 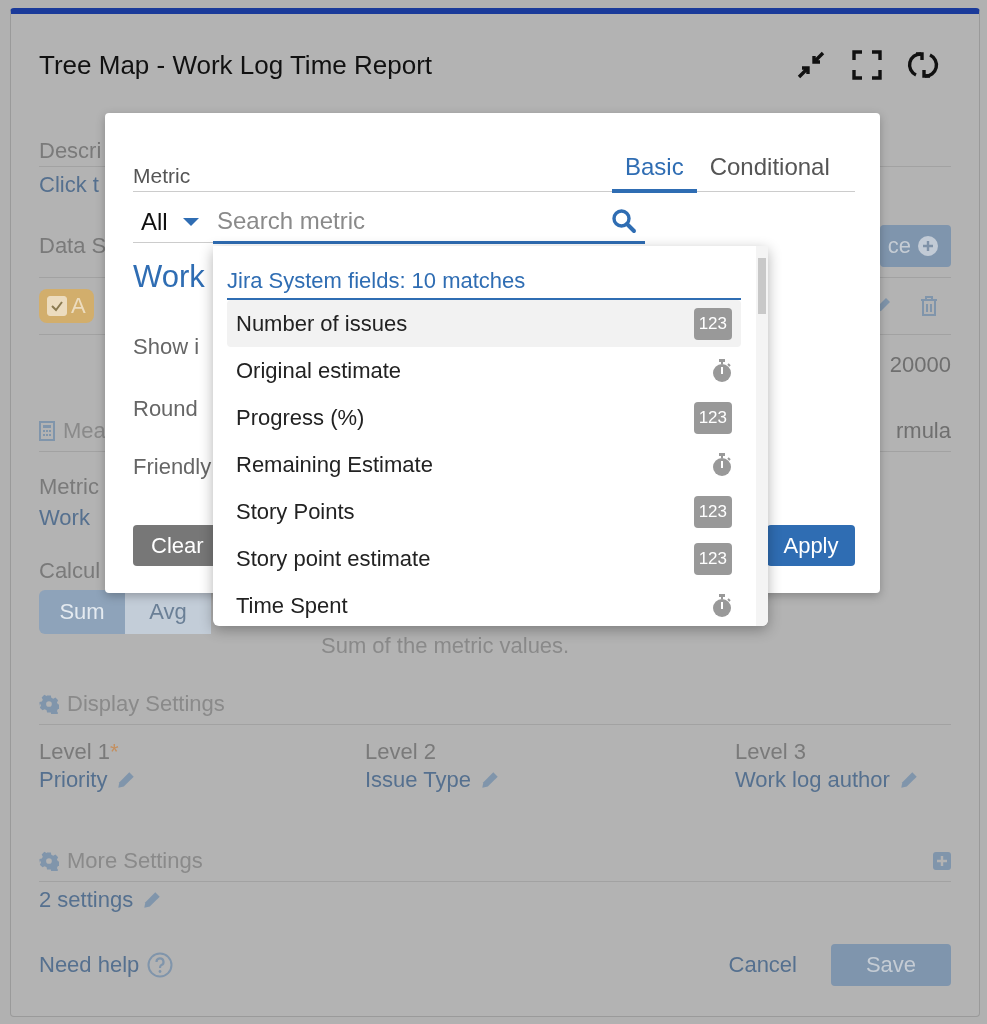 I want to click on metric-option: Number of issues 123, so click(x=484, y=323).